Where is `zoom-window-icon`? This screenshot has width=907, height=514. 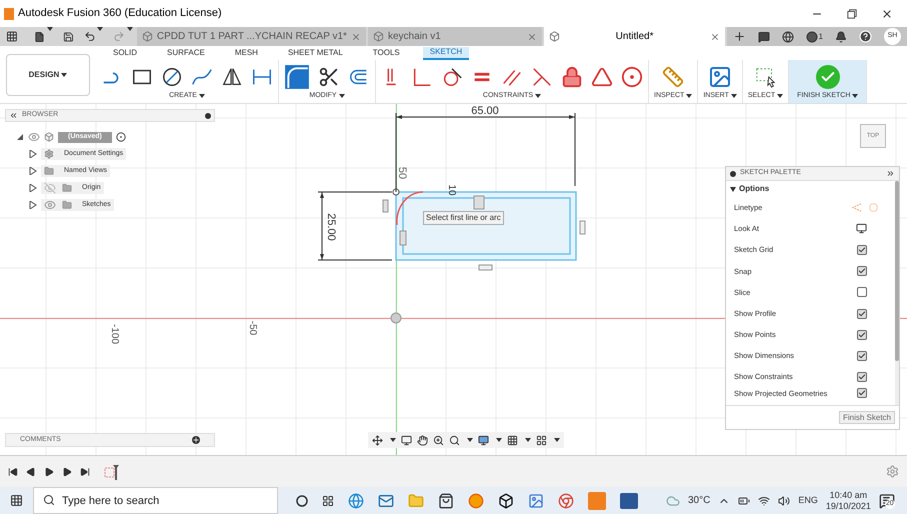
zoom-window-icon is located at coordinates (454, 440).